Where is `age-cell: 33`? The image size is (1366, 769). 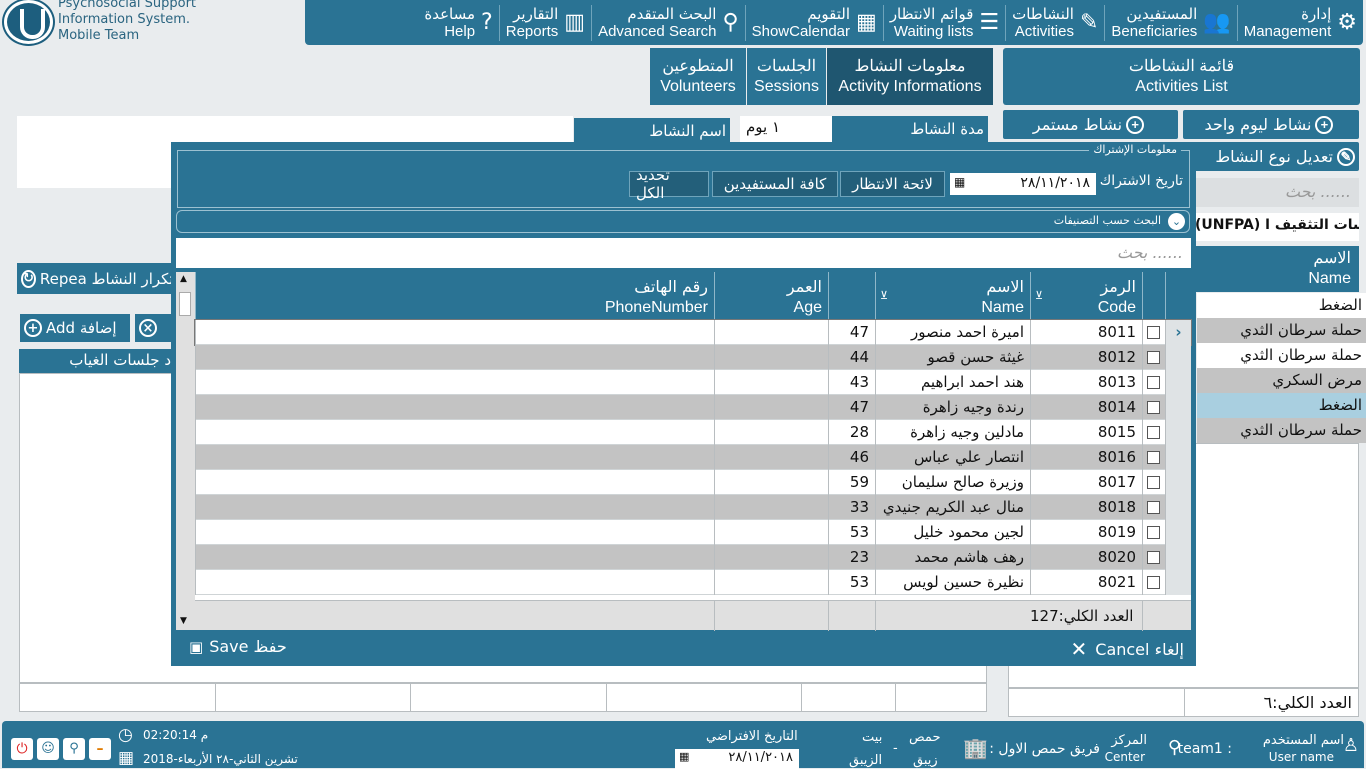 age-cell: 33 is located at coordinates (851, 507).